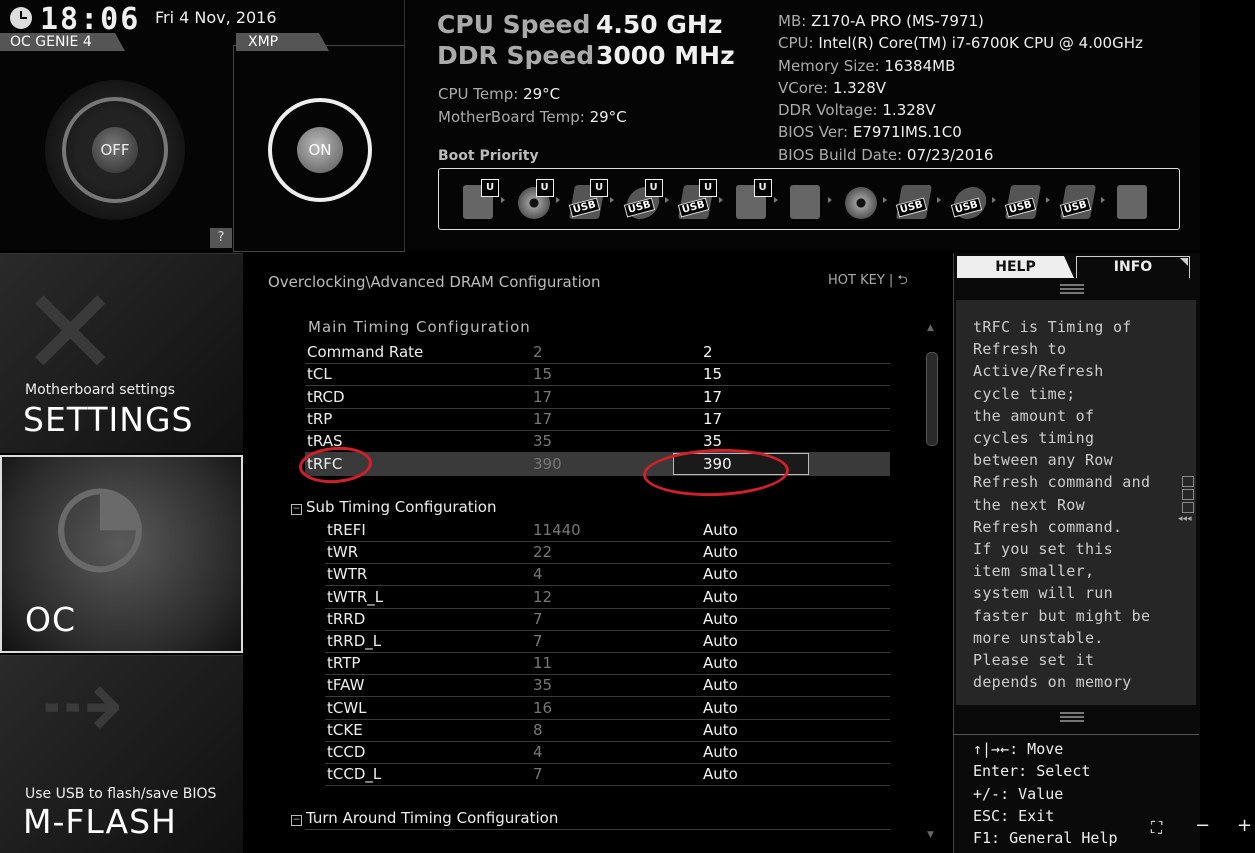 The image size is (1255, 853). Describe the element at coordinates (115, 150) in the screenshot. I see `oc-genie-toggle: OFF` at that location.